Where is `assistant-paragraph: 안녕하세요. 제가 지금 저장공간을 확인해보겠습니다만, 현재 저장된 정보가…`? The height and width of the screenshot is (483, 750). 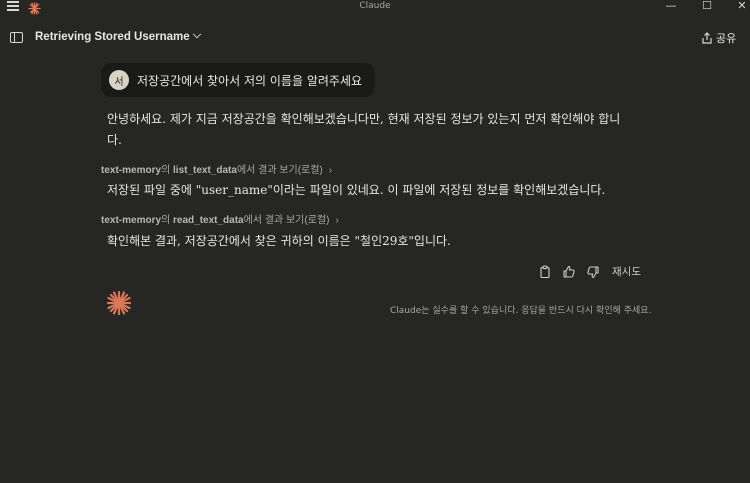
assistant-paragraph: 안녕하세요. 제가 지금 저장공간을 확인해보겠습니다만, 현재 저장된 정보가… is located at coordinates (364, 129).